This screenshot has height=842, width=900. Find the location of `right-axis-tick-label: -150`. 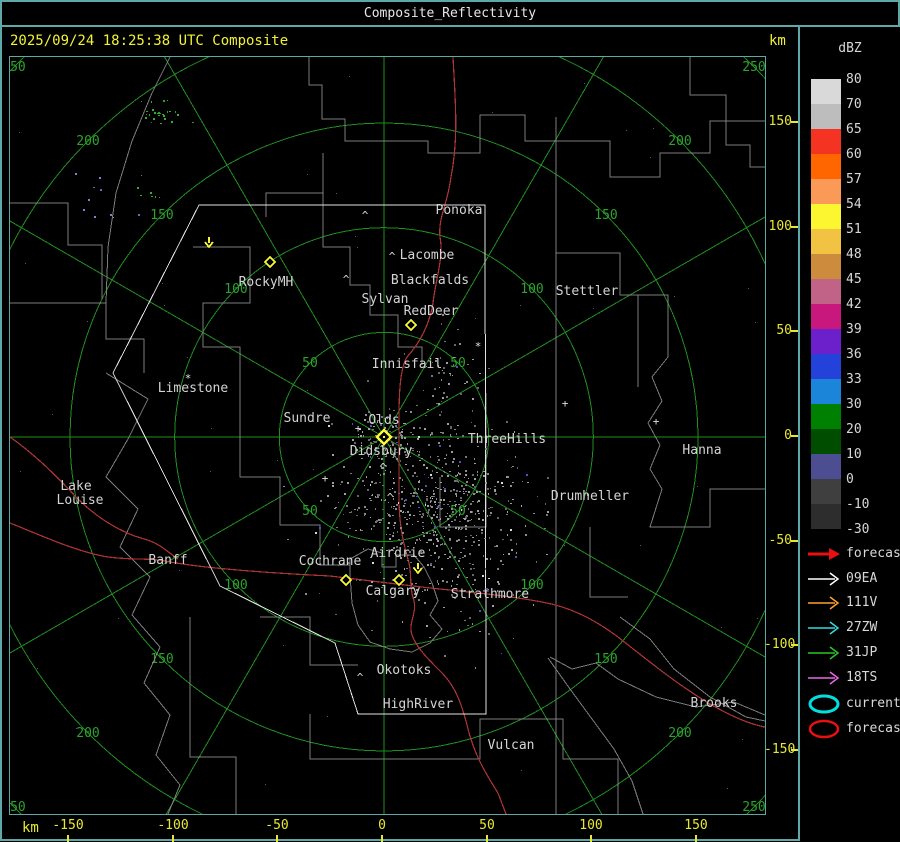

right-axis-tick-label: -150 is located at coordinates (780, 749).